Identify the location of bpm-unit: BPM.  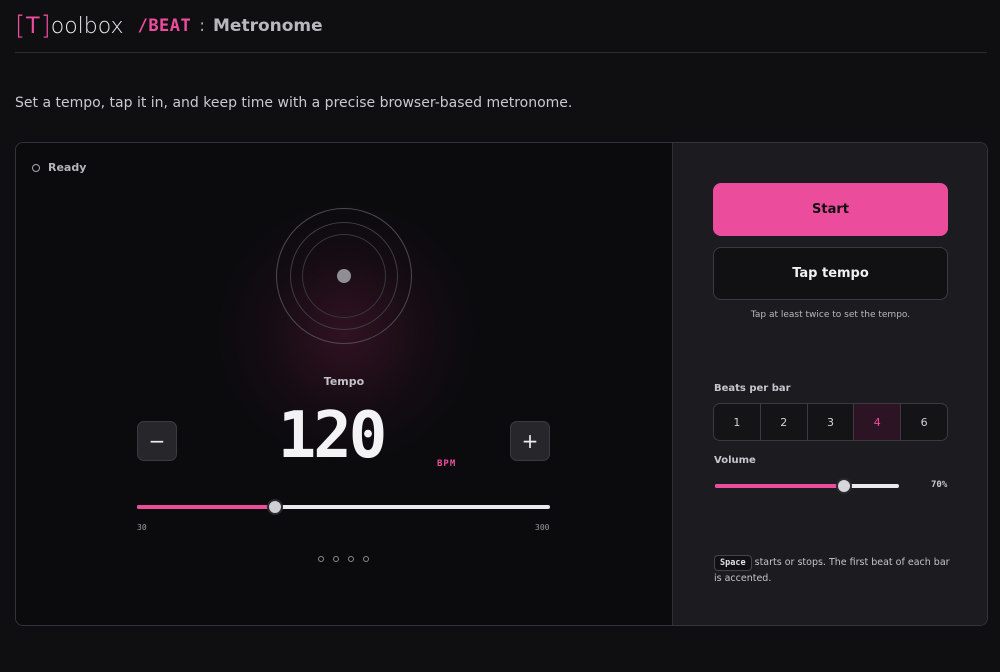
(447, 464).